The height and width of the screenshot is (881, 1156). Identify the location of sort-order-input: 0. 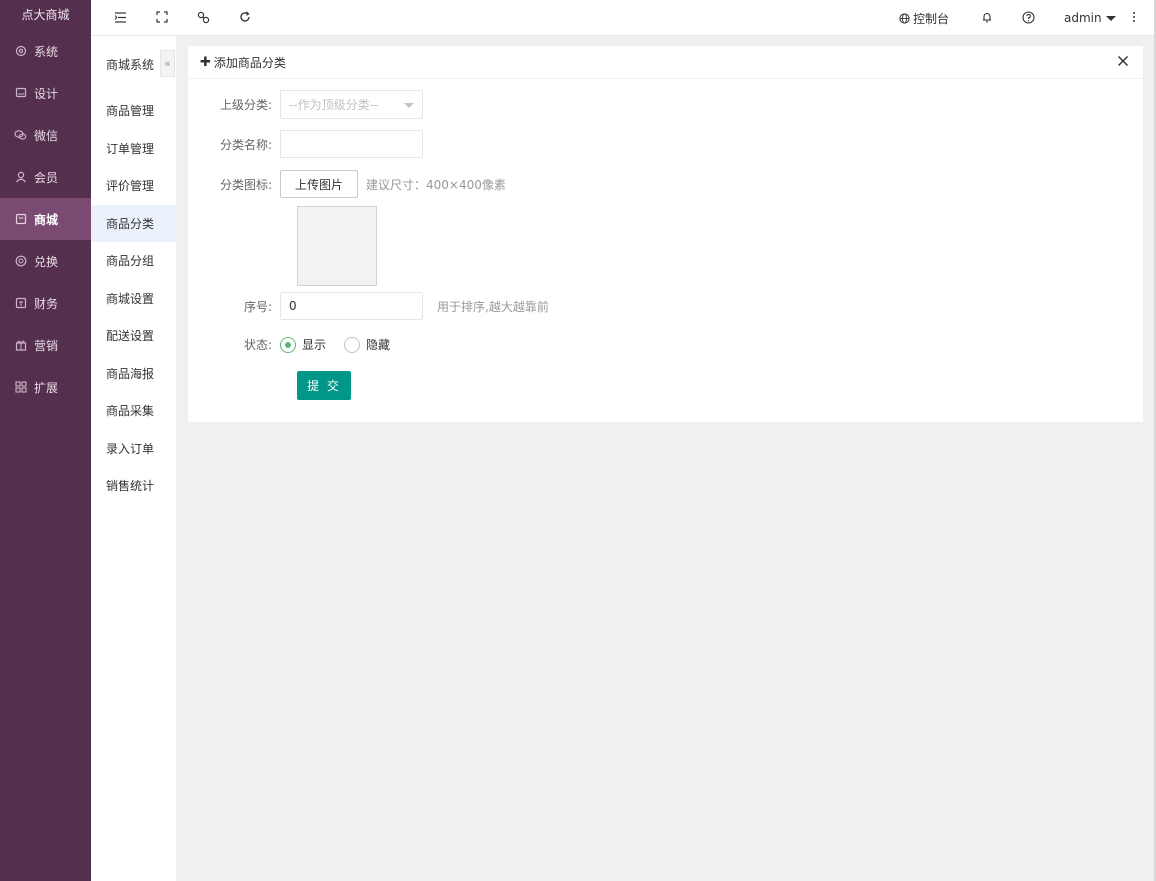
(351, 306).